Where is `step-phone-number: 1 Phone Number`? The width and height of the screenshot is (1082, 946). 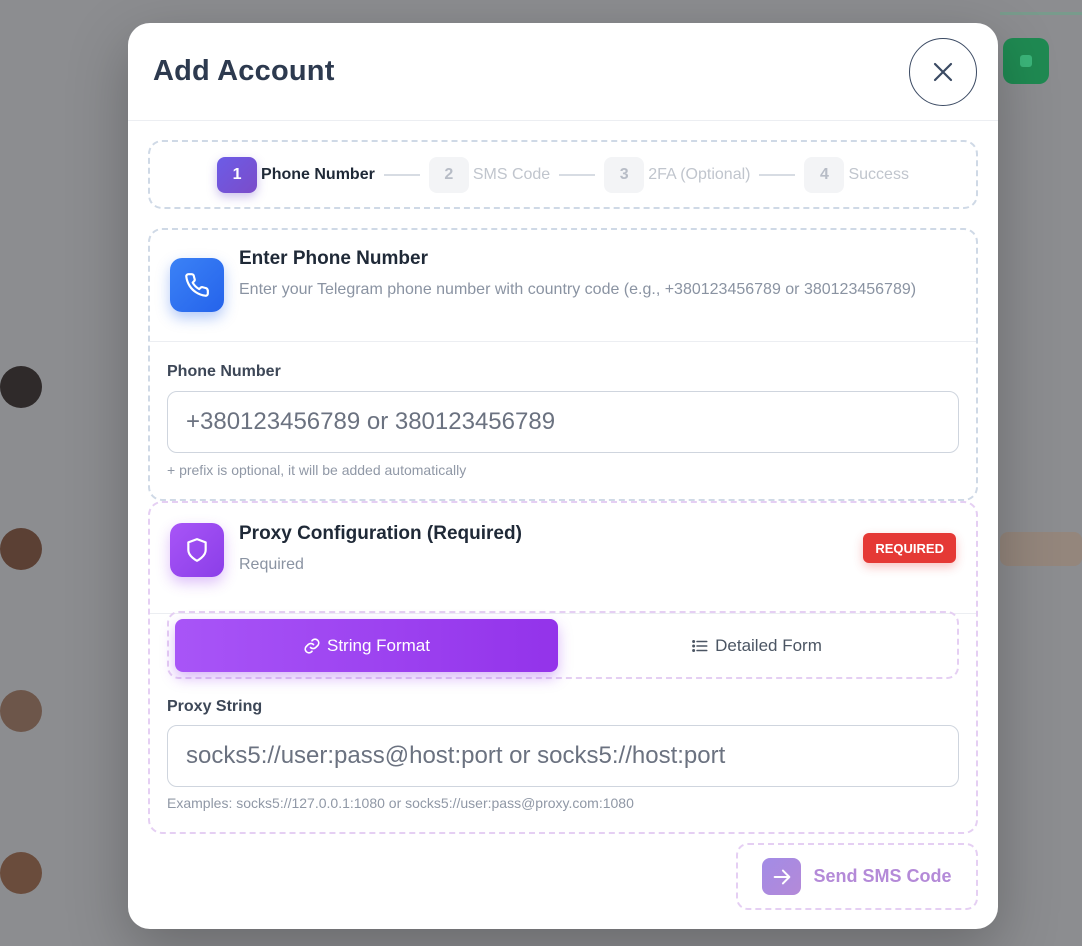 step-phone-number: 1 Phone Number is located at coordinates (296, 174).